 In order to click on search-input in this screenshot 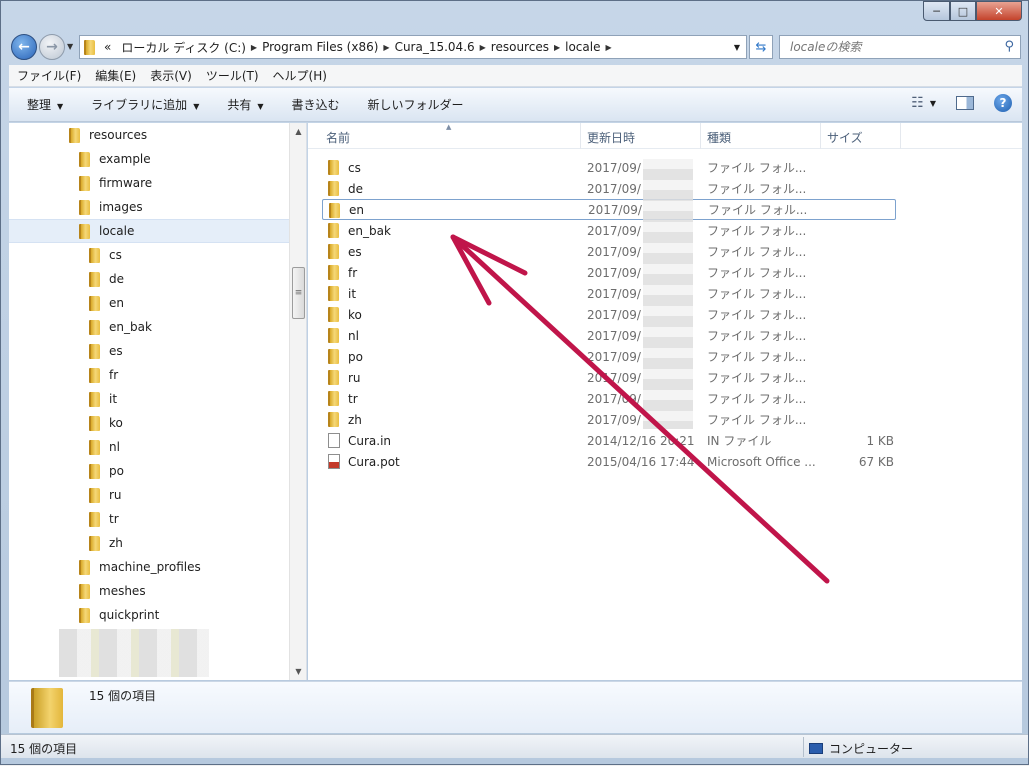, I will do `click(888, 47)`.